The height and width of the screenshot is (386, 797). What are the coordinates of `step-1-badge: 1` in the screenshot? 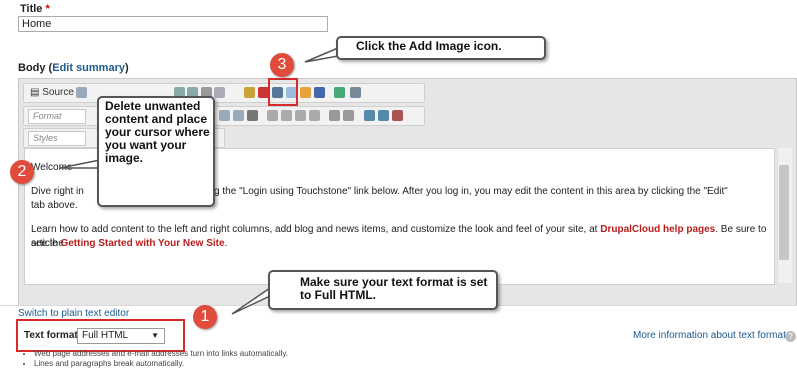 It's located at (205, 317).